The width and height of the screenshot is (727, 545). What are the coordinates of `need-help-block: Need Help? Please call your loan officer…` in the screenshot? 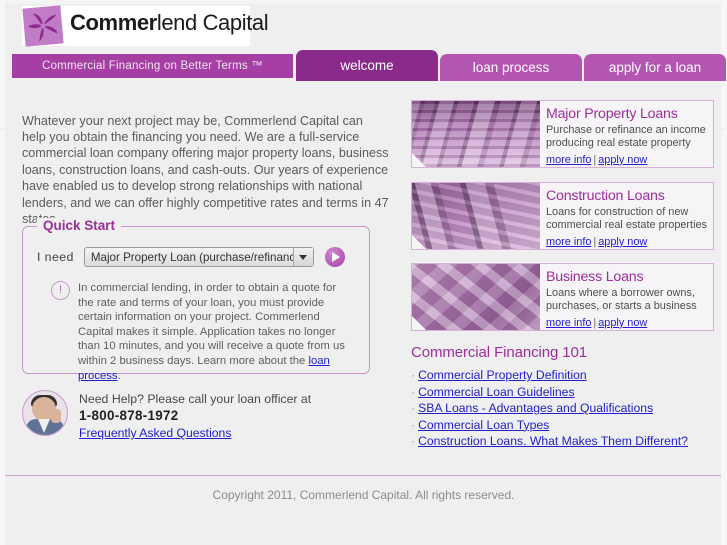 It's located at (188, 415).